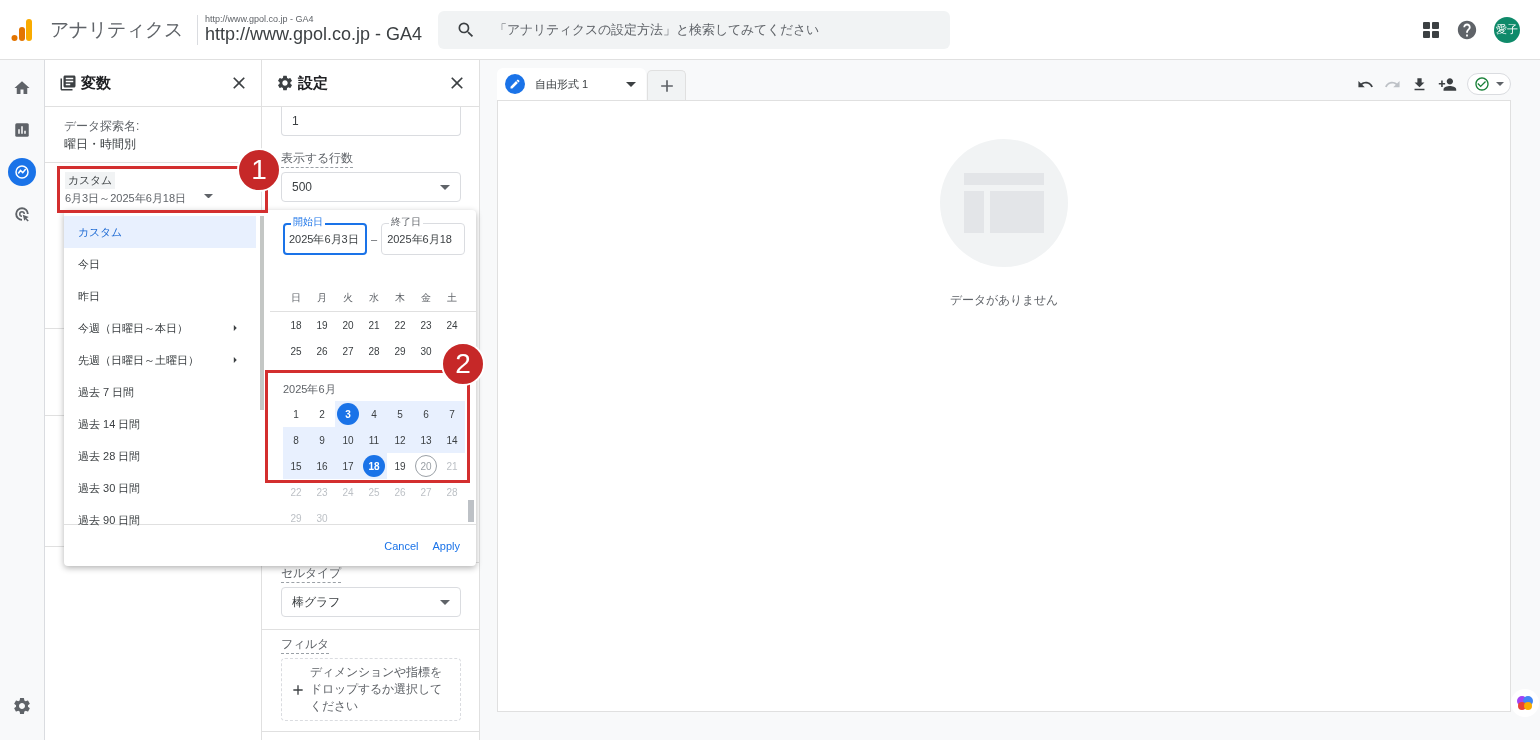 This screenshot has width=1540, height=740. I want to click on field-label: データ探索名:, so click(102, 126).